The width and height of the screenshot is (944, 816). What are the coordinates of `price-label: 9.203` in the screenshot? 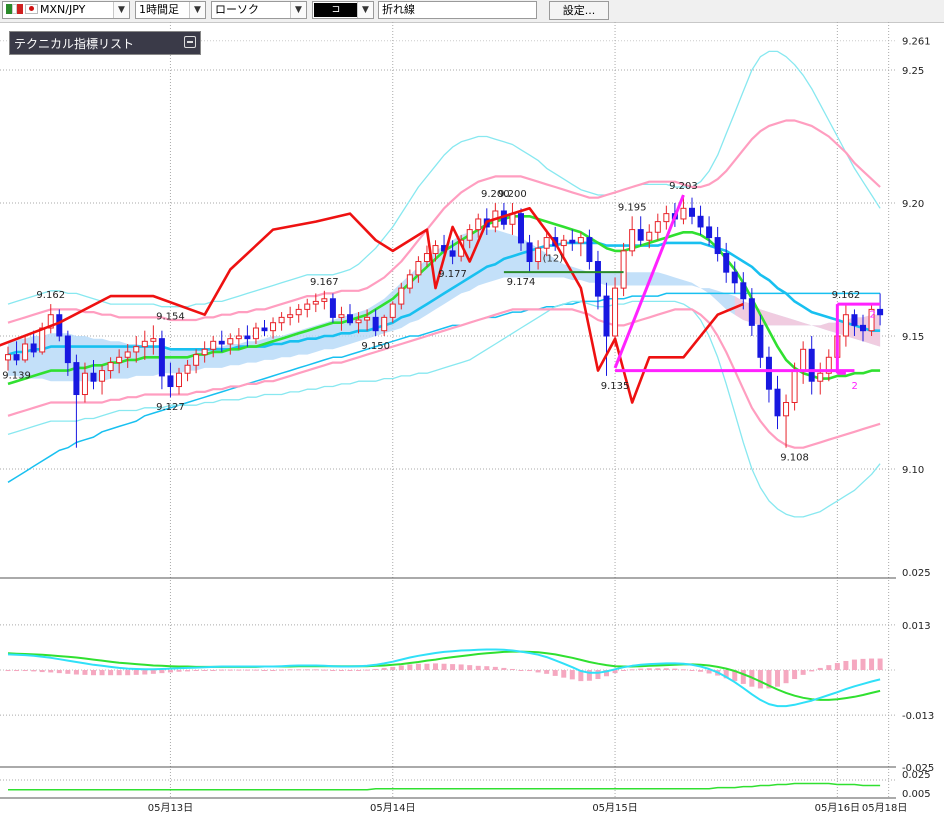 It's located at (683, 186).